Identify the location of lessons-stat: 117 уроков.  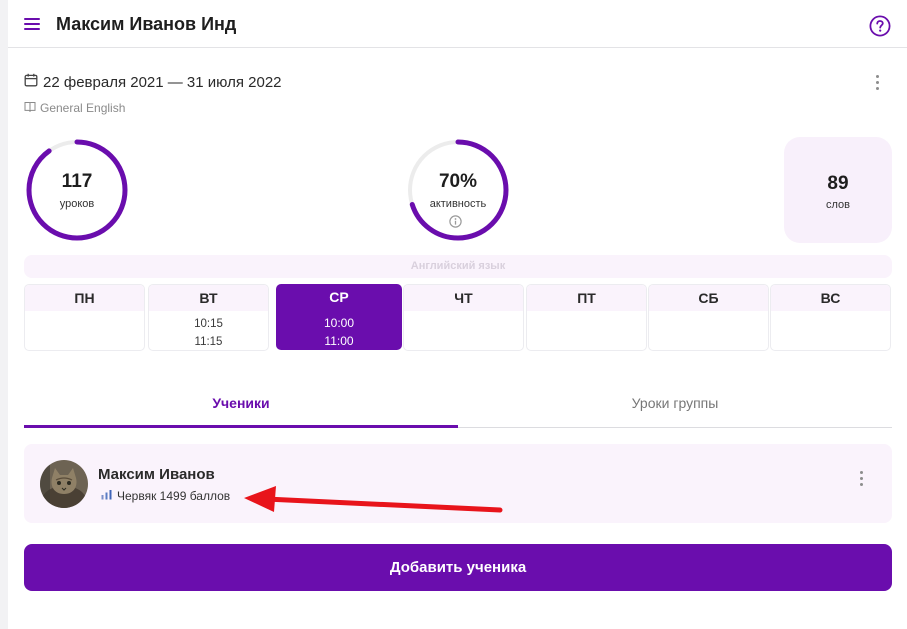
(77, 190).